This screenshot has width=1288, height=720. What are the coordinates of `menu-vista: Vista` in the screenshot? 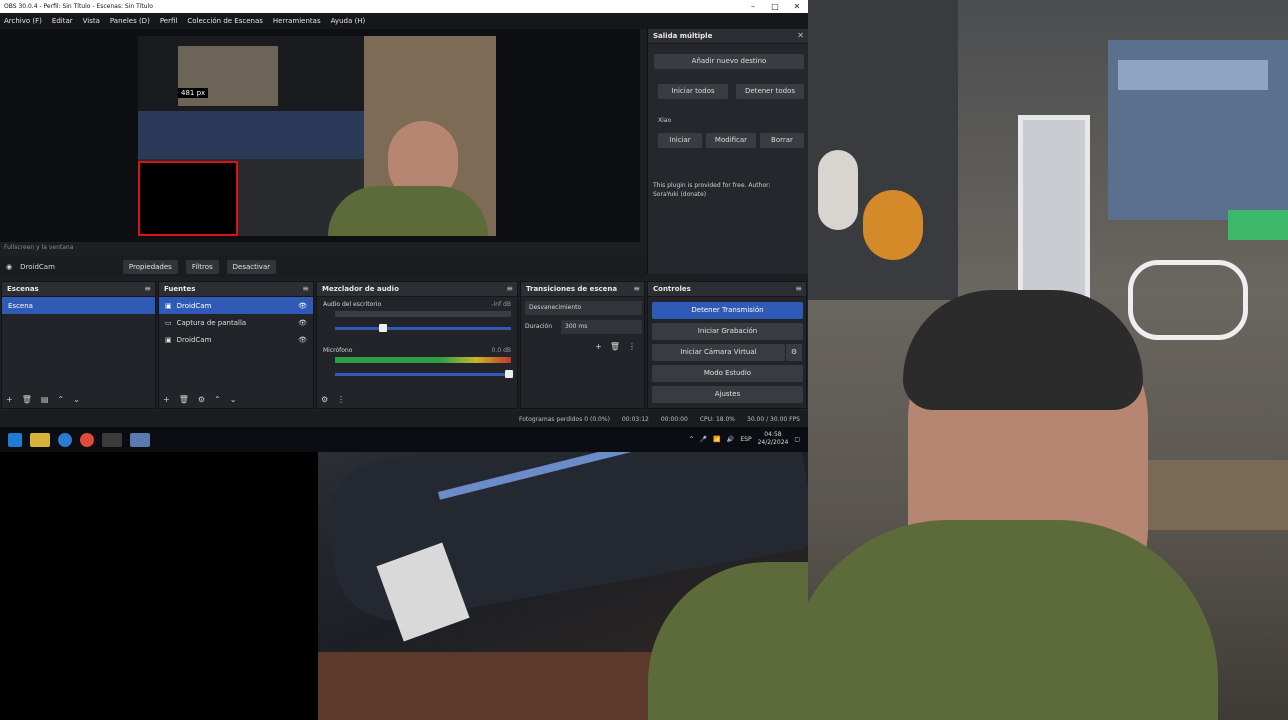 It's located at (91, 21).